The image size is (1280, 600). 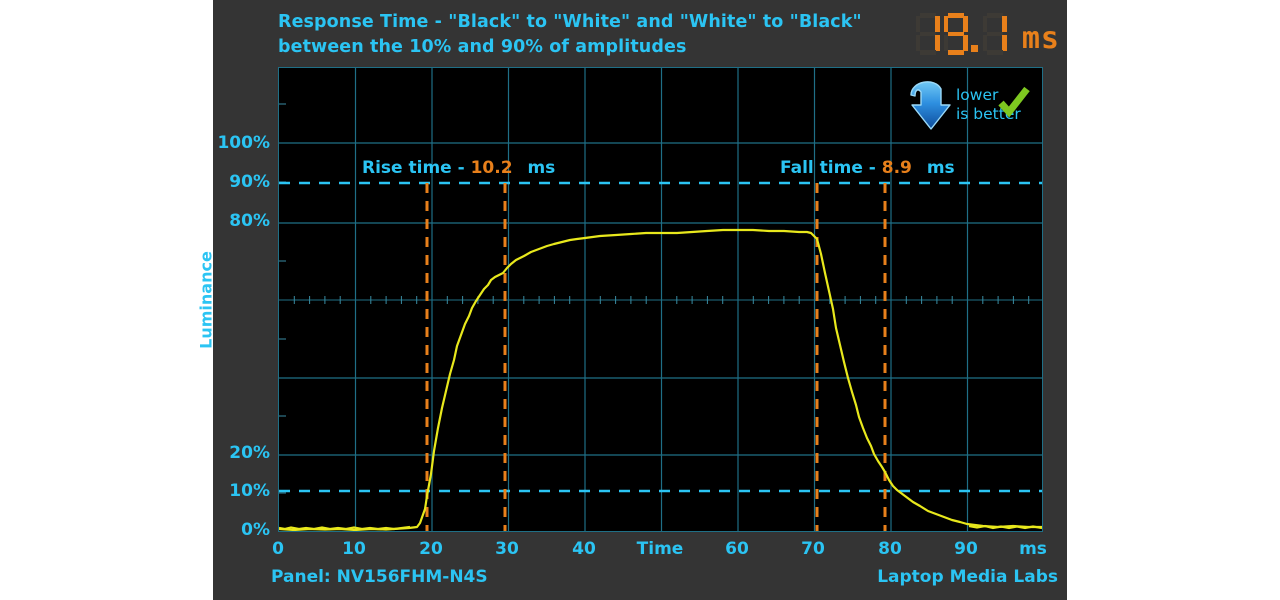 I want to click on readout-decimal-point, so click(x=975, y=34).